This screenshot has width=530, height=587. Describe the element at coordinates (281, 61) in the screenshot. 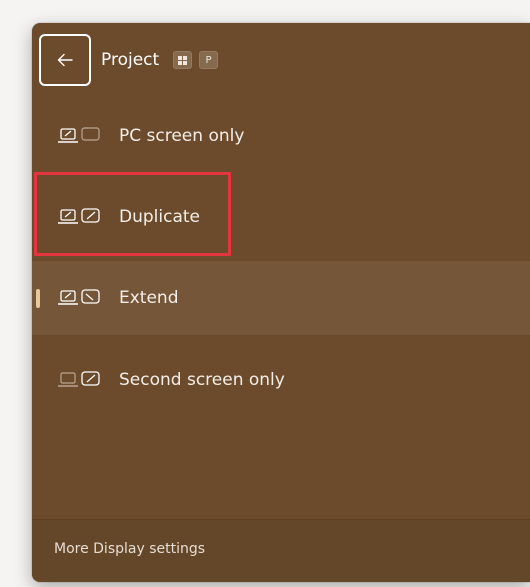

I see `flyout-header: Project P` at that location.